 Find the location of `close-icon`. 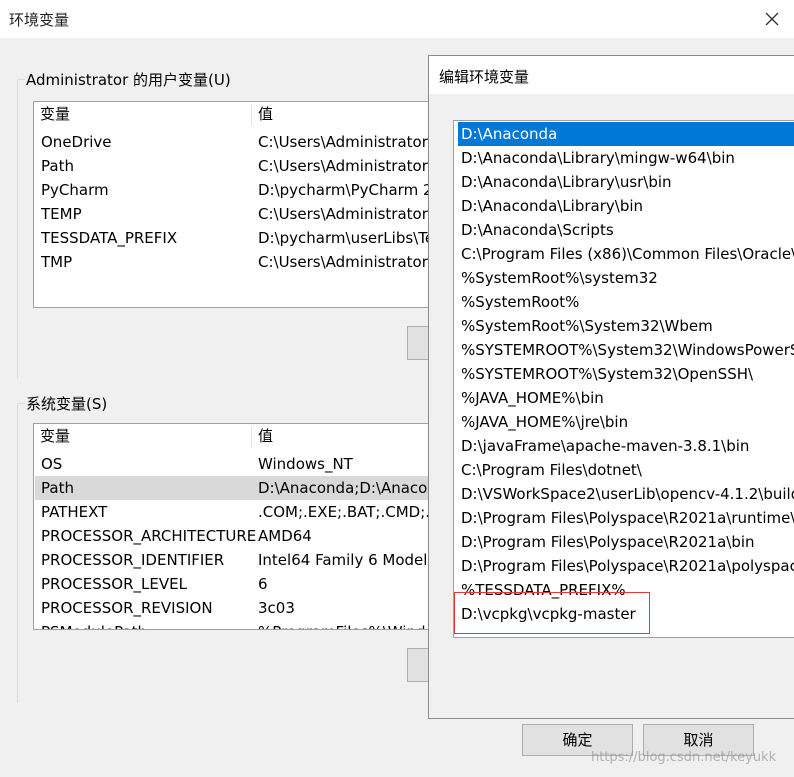

close-icon is located at coordinates (772, 19).